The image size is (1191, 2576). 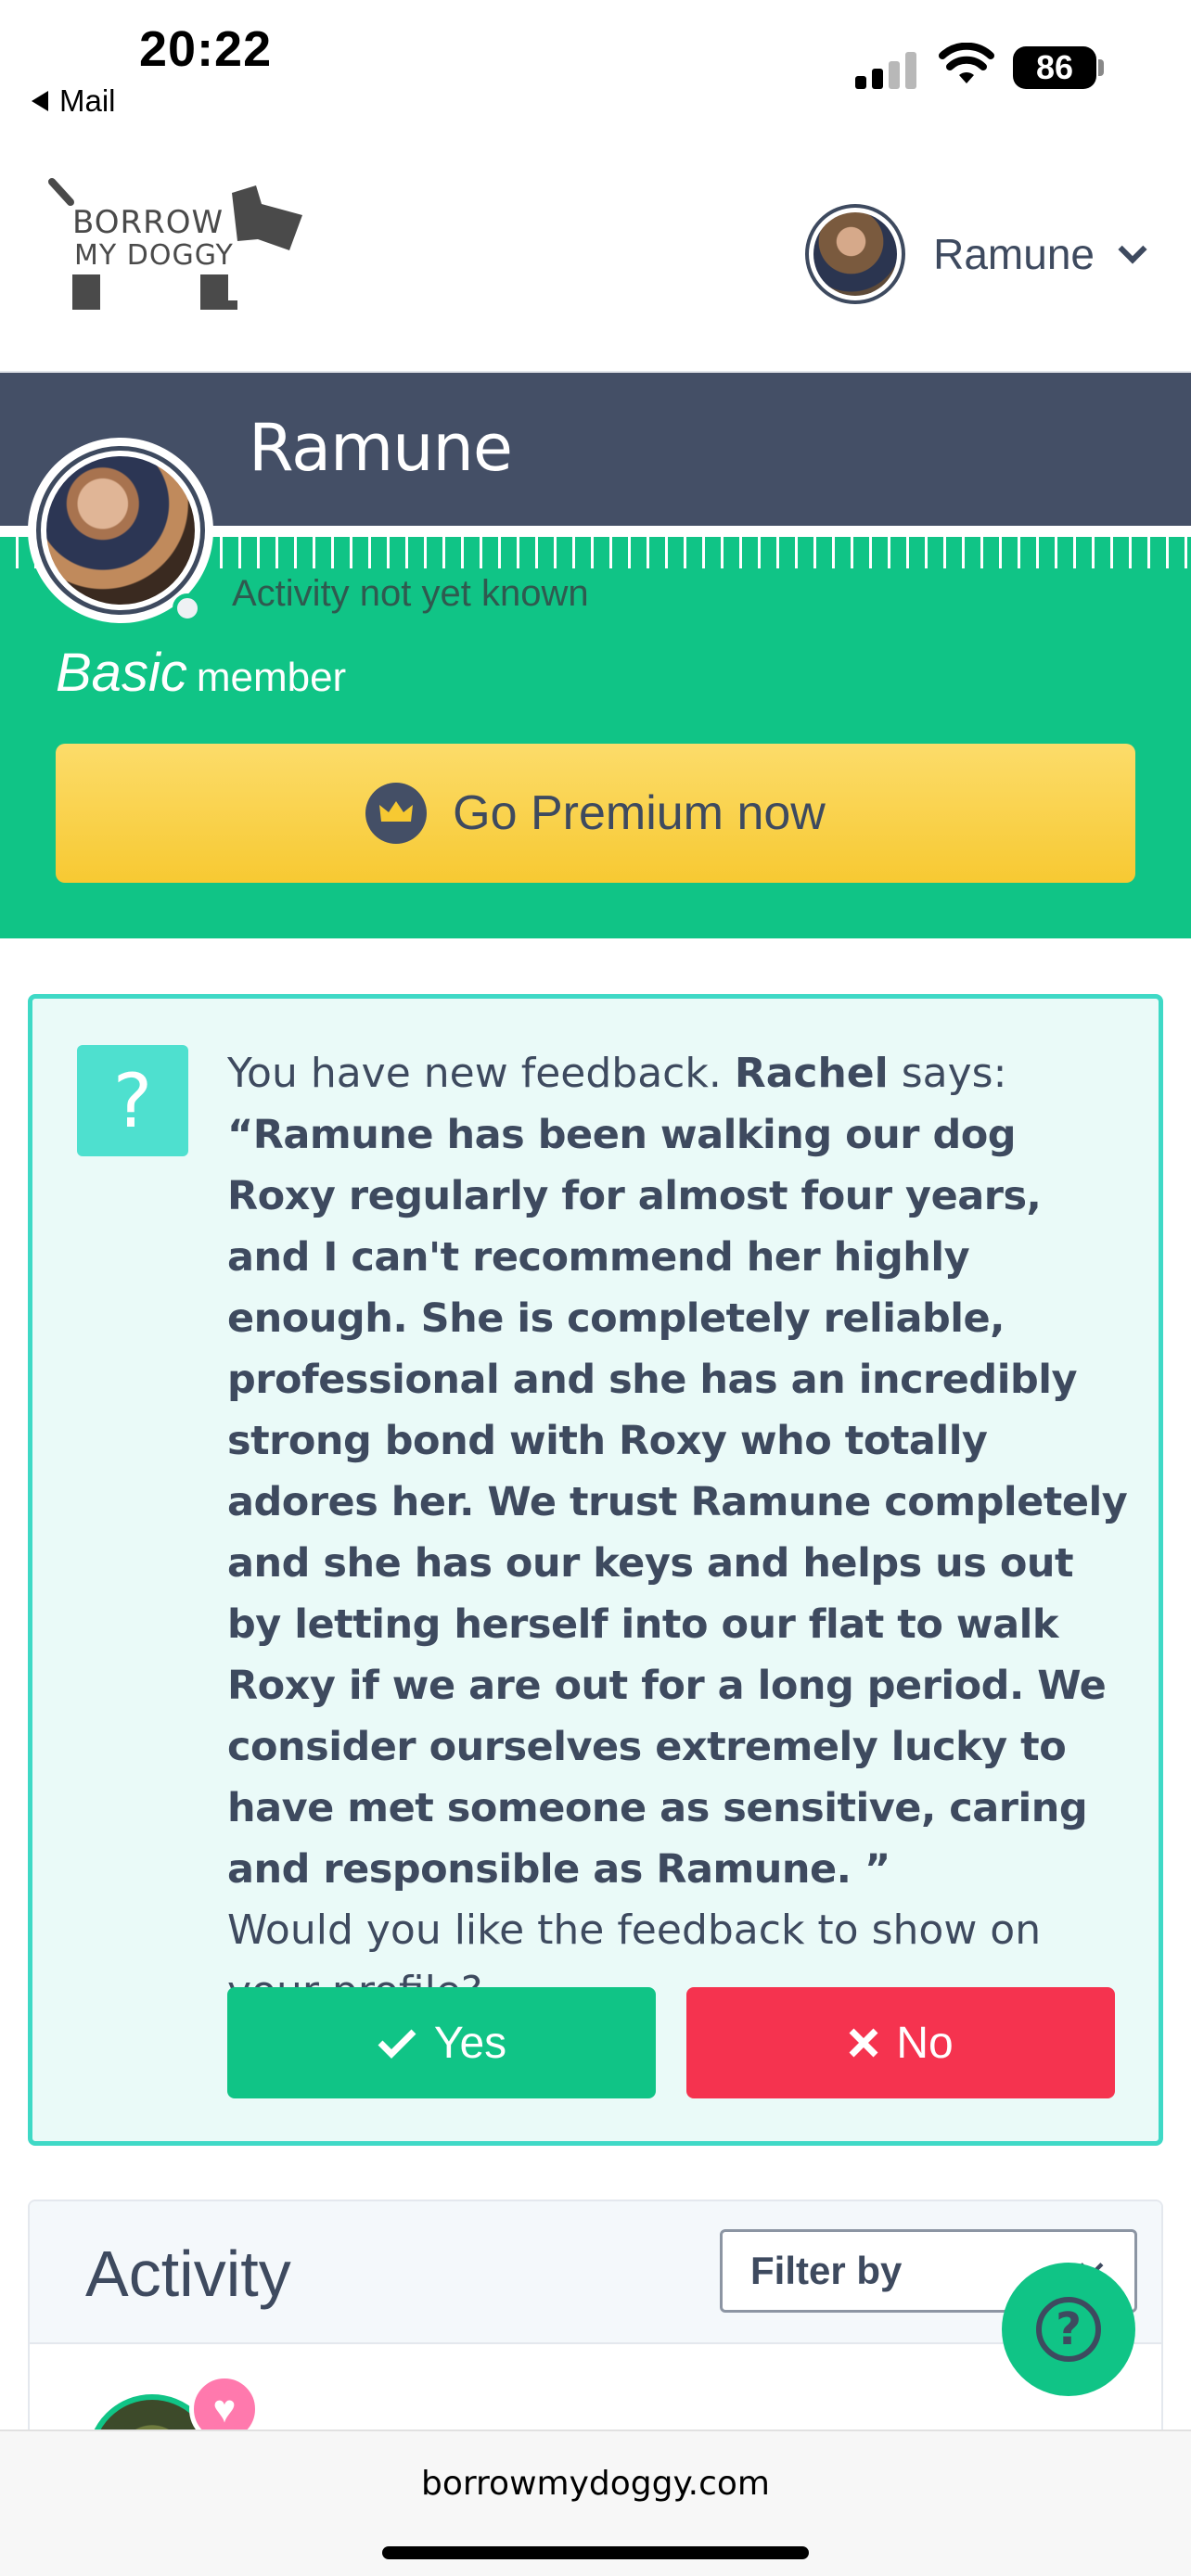 I want to click on back-arrow-icon, so click(x=40, y=101).